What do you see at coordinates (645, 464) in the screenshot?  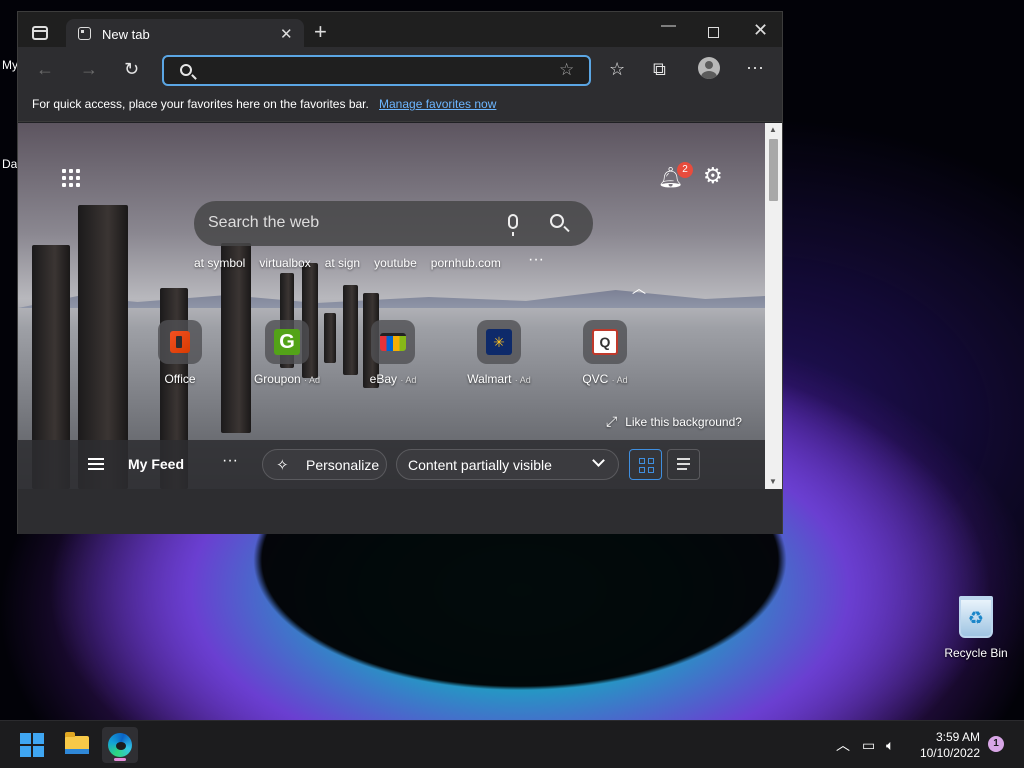 I see `grid-layout-button` at bounding box center [645, 464].